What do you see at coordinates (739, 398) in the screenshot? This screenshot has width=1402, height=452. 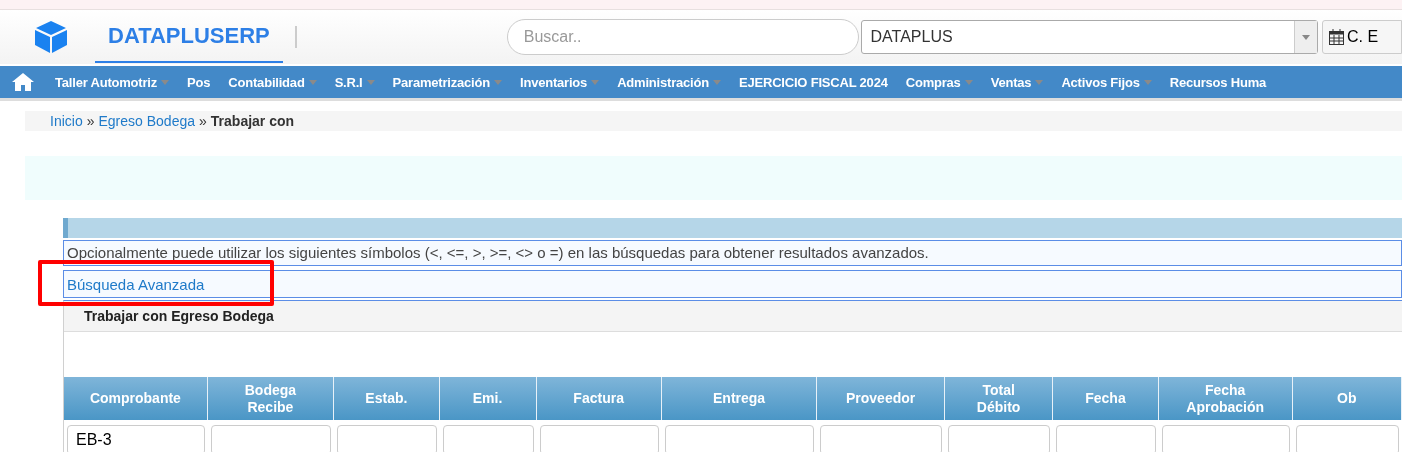 I see `column-header: Entrega` at bounding box center [739, 398].